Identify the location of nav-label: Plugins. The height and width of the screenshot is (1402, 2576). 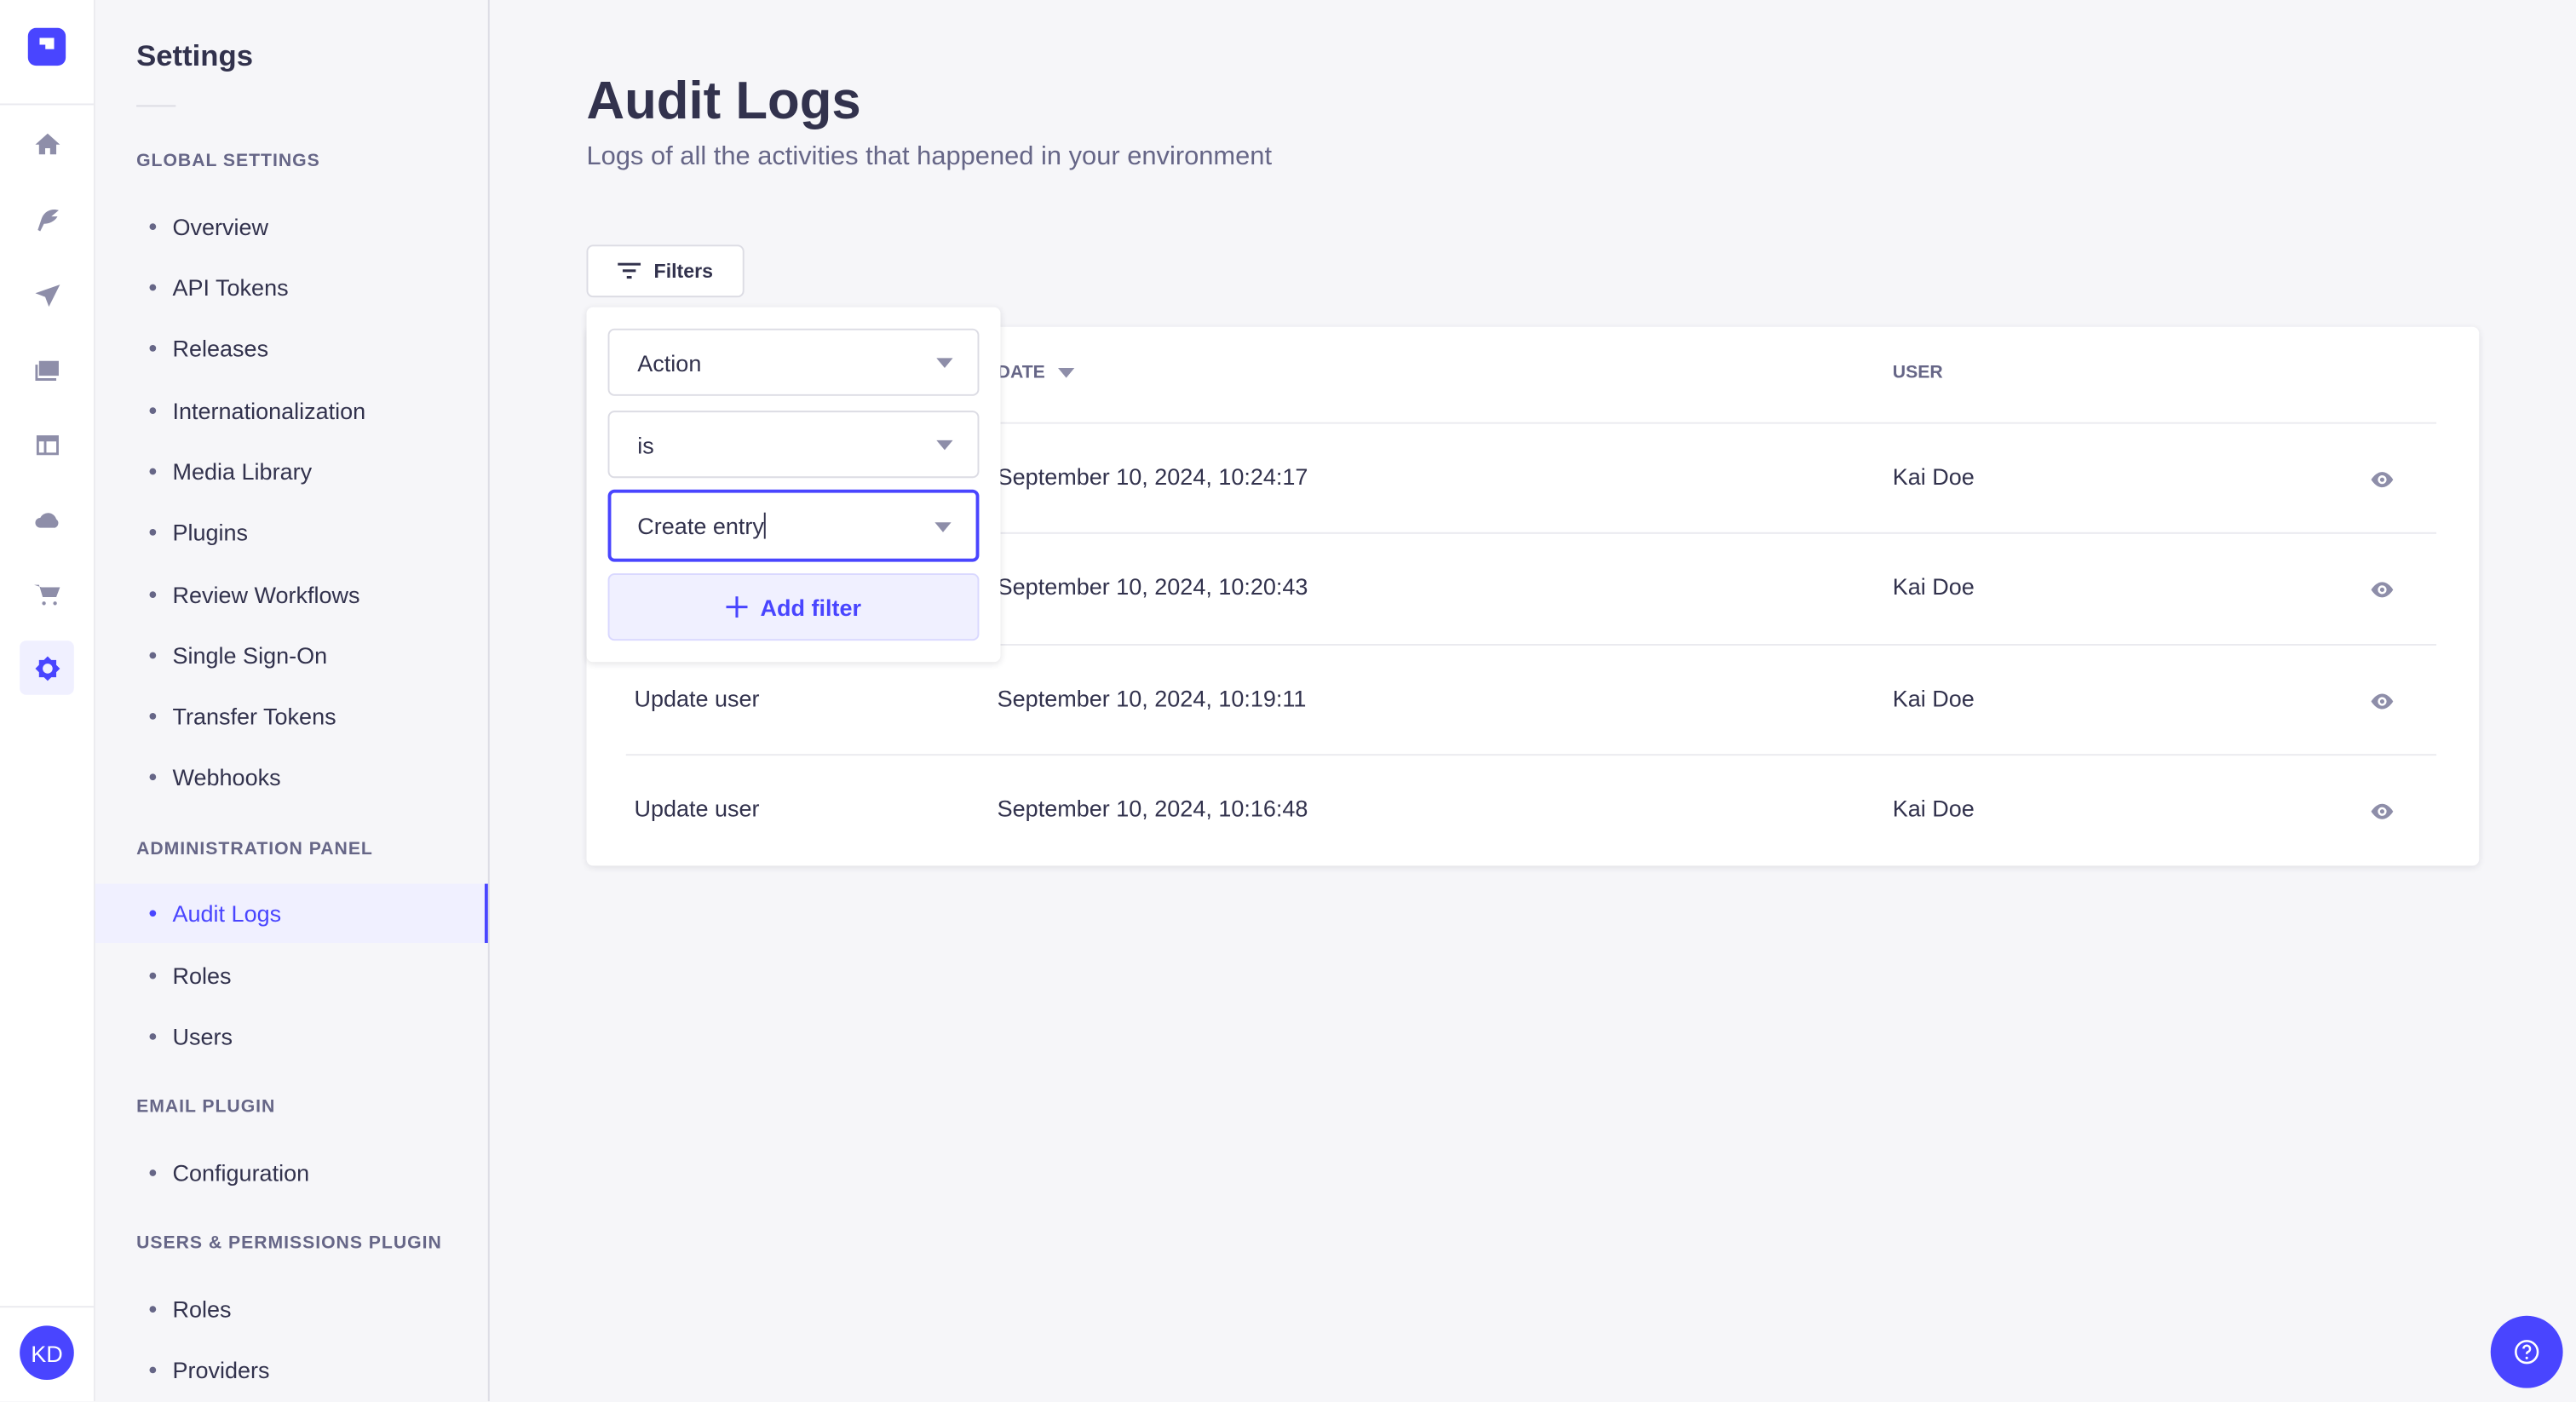
(211, 532).